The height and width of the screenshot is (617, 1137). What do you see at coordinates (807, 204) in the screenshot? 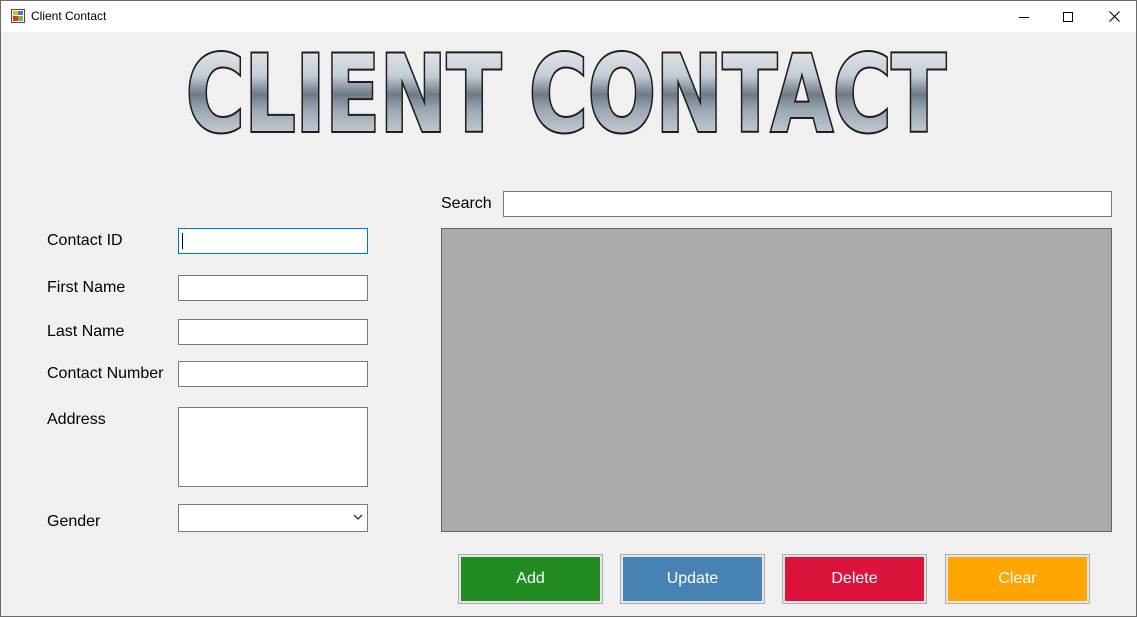
I see `search-input` at bounding box center [807, 204].